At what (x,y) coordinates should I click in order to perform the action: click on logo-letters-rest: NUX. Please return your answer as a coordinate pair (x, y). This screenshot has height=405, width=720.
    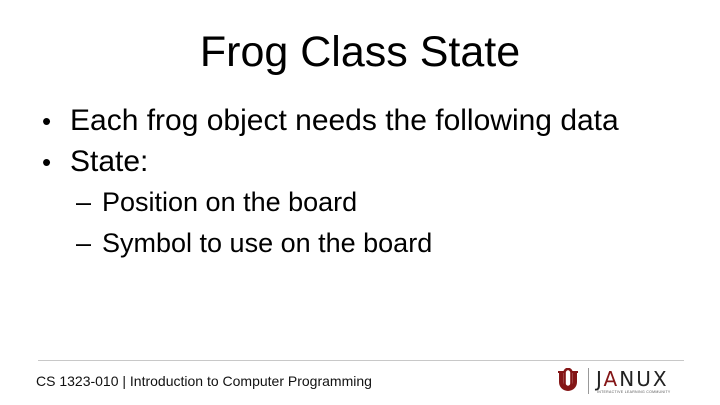
    Looking at the image, I should click on (644, 379).